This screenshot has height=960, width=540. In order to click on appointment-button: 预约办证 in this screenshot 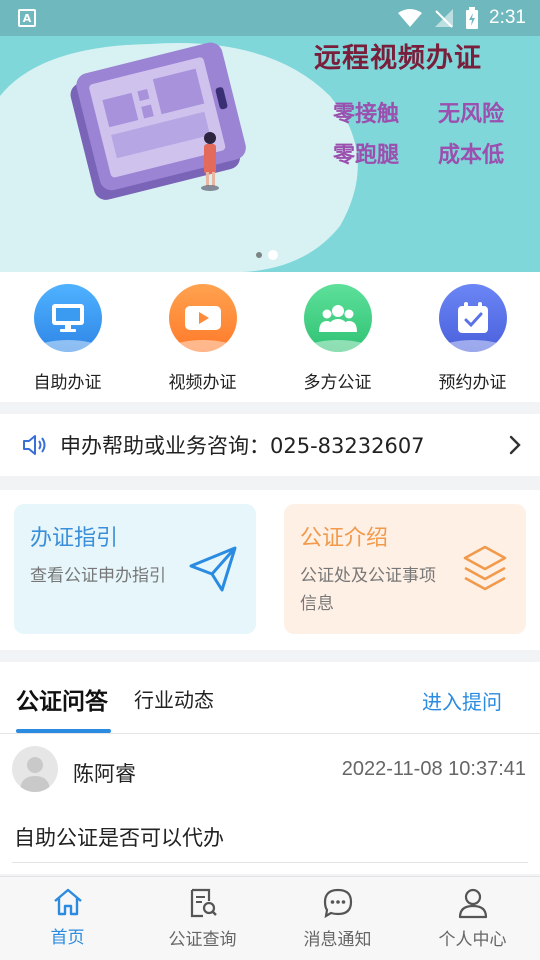, I will do `click(472, 337)`.